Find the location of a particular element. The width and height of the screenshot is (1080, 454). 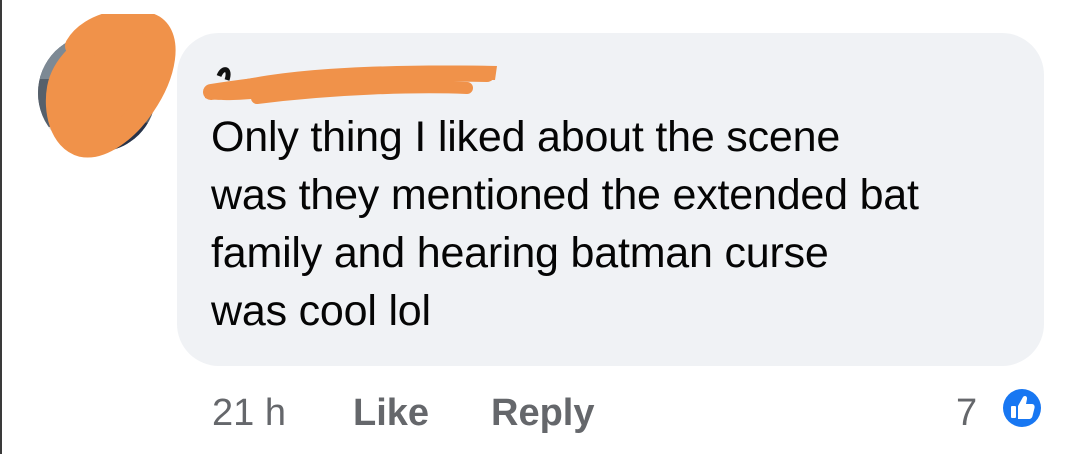

comment-line: was cool lol is located at coordinates (321, 311).